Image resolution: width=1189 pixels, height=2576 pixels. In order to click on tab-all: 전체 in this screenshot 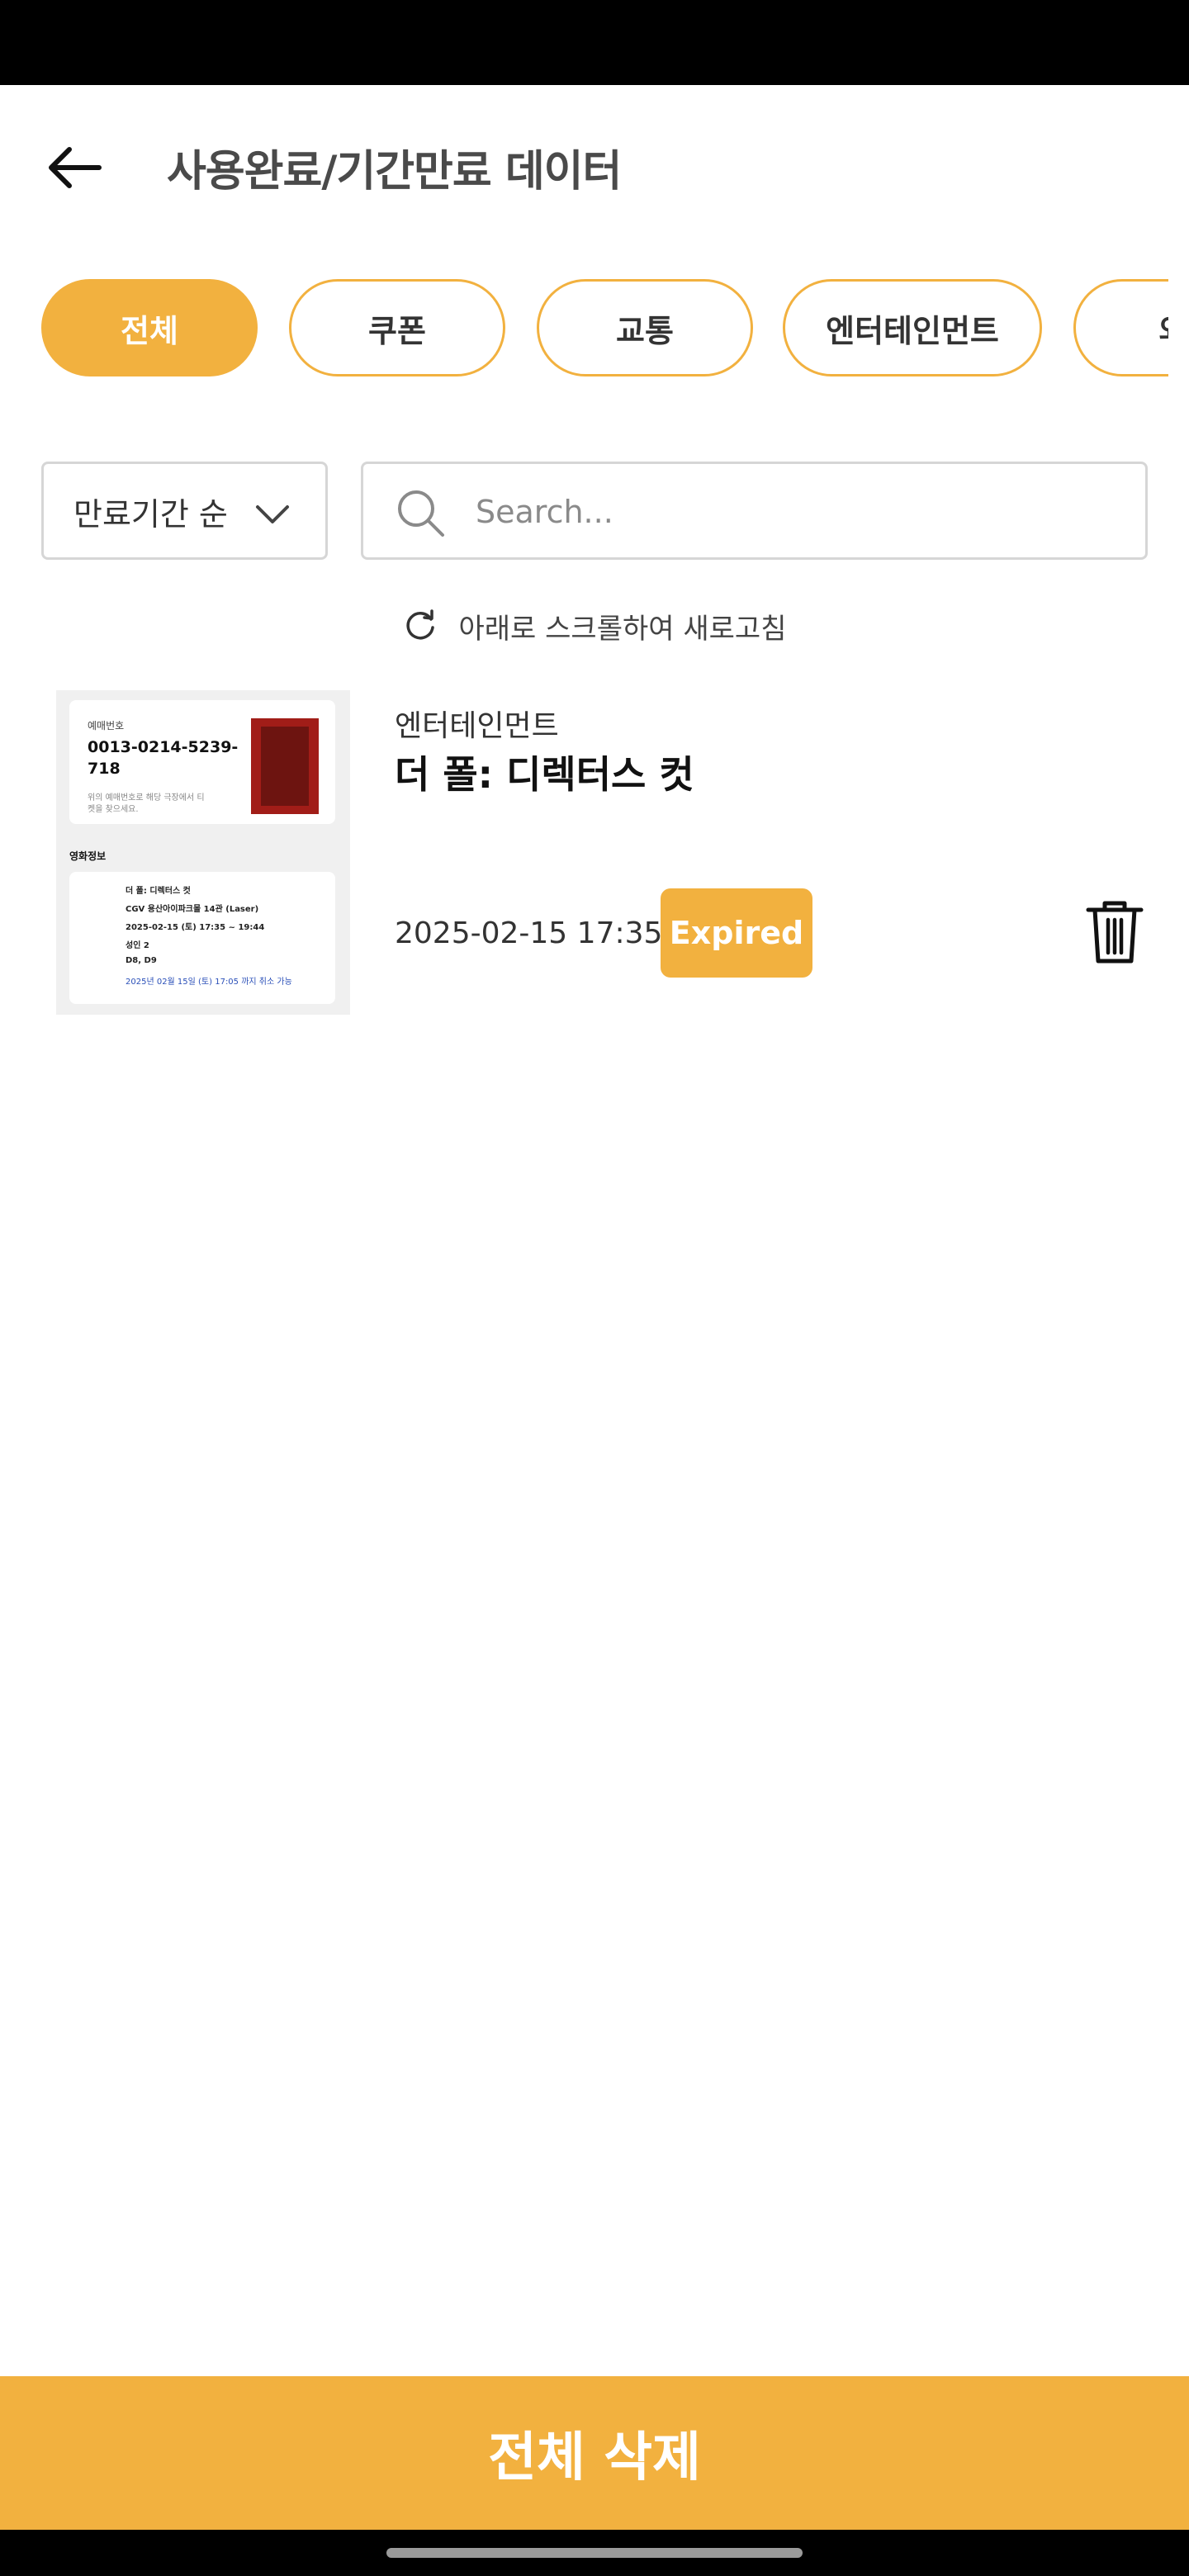, I will do `click(149, 327)`.